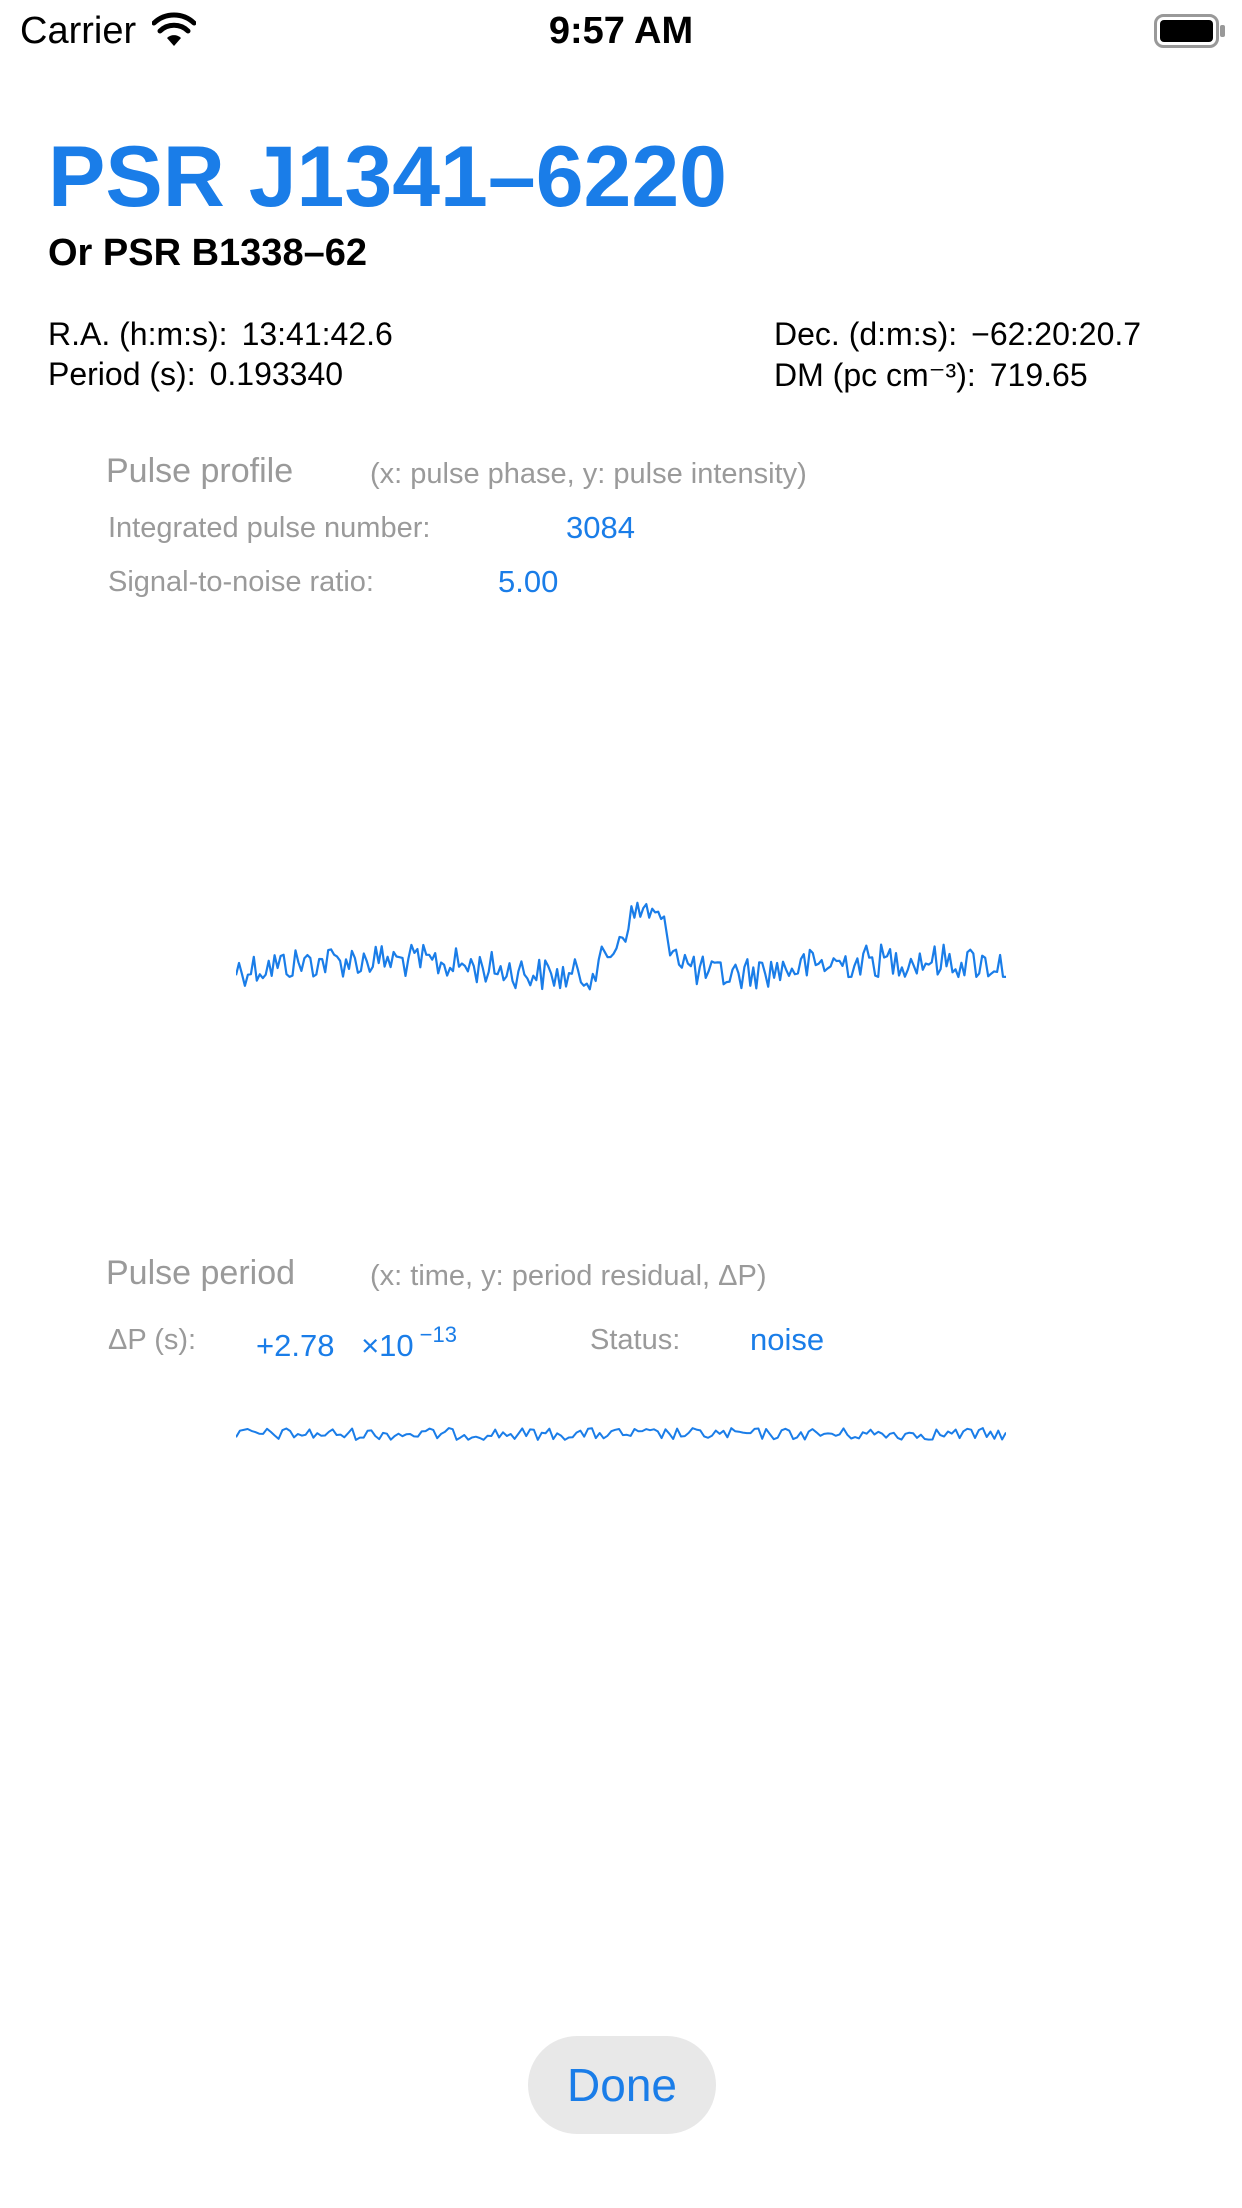  Describe the element at coordinates (438, 1334) in the screenshot. I see `delta-p-exponent: −13` at that location.